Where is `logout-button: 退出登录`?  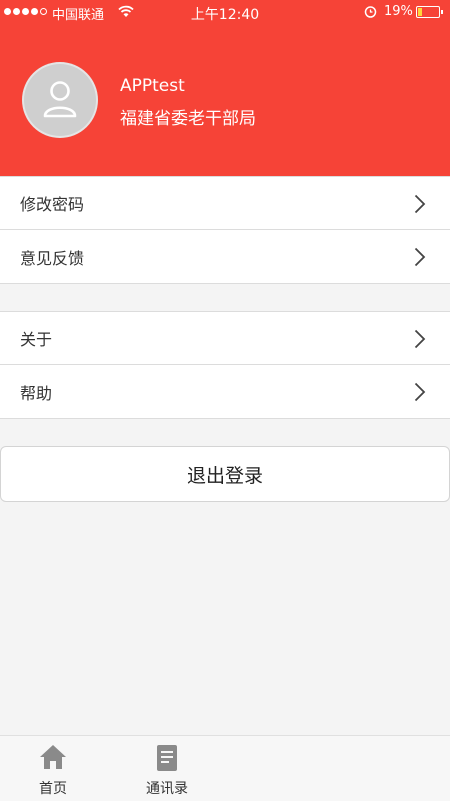 logout-button: 退出登录 is located at coordinates (225, 474).